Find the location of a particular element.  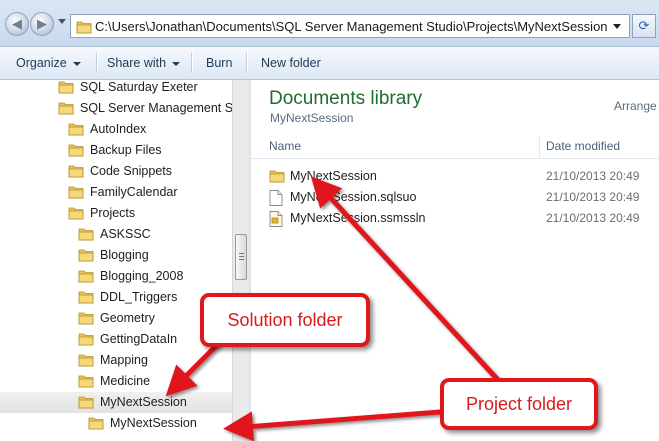

project-folder-callout: Project folder is located at coordinates (519, 404).